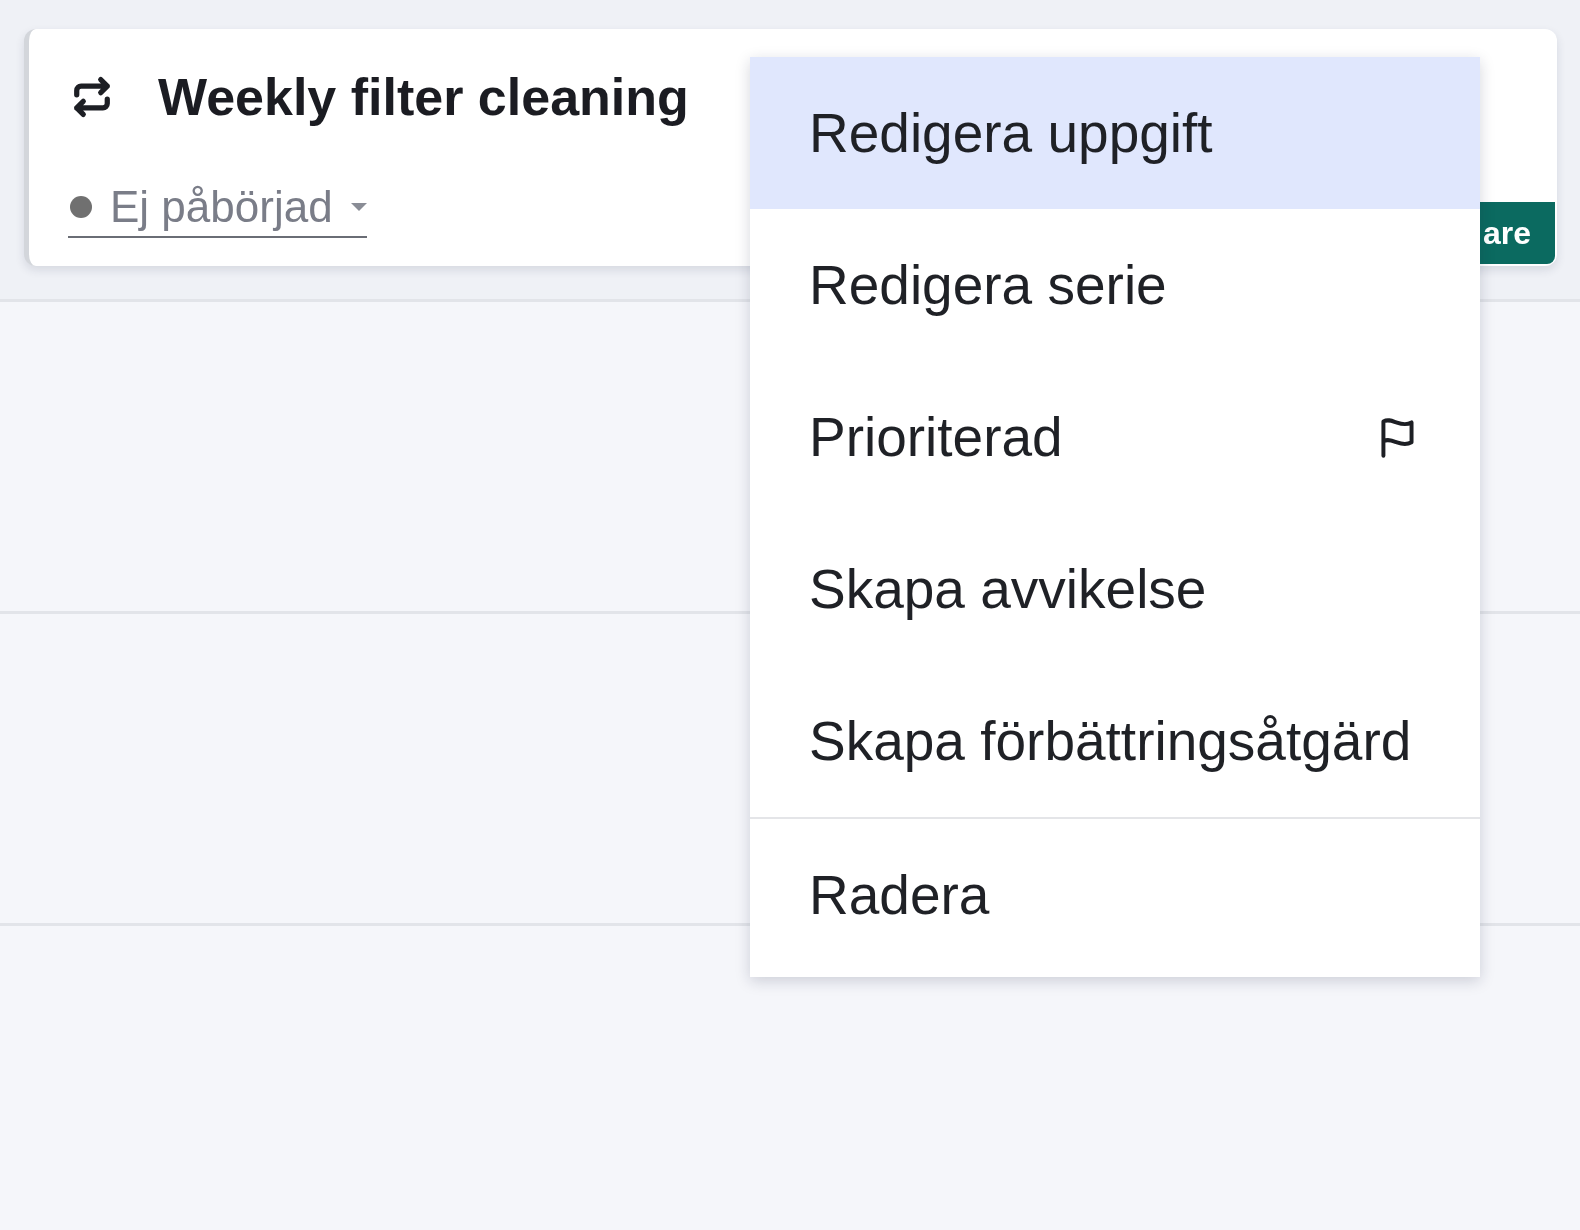  Describe the element at coordinates (423, 97) in the screenshot. I see `task-title: Weekly filter cleaning` at that location.